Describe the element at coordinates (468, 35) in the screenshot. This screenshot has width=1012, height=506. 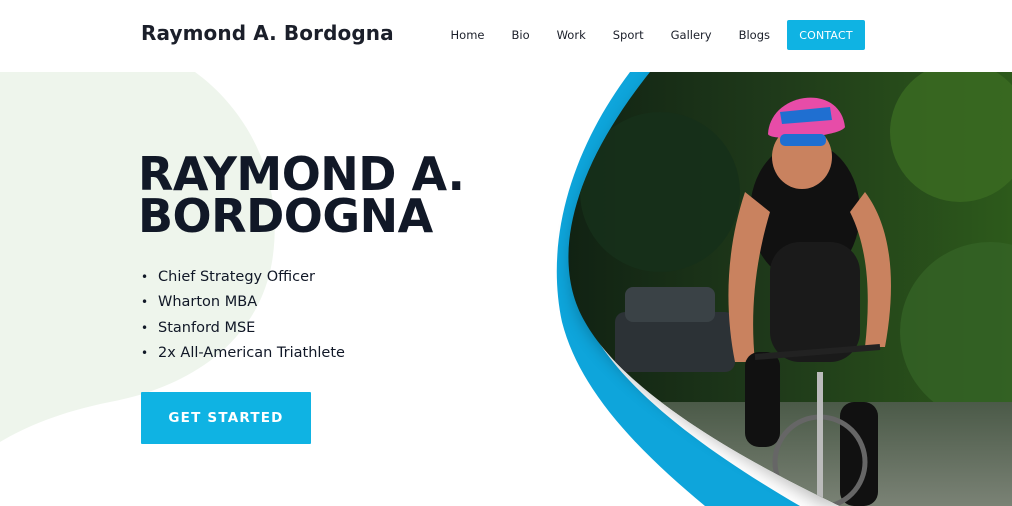
I see `nav-home: Home` at that location.